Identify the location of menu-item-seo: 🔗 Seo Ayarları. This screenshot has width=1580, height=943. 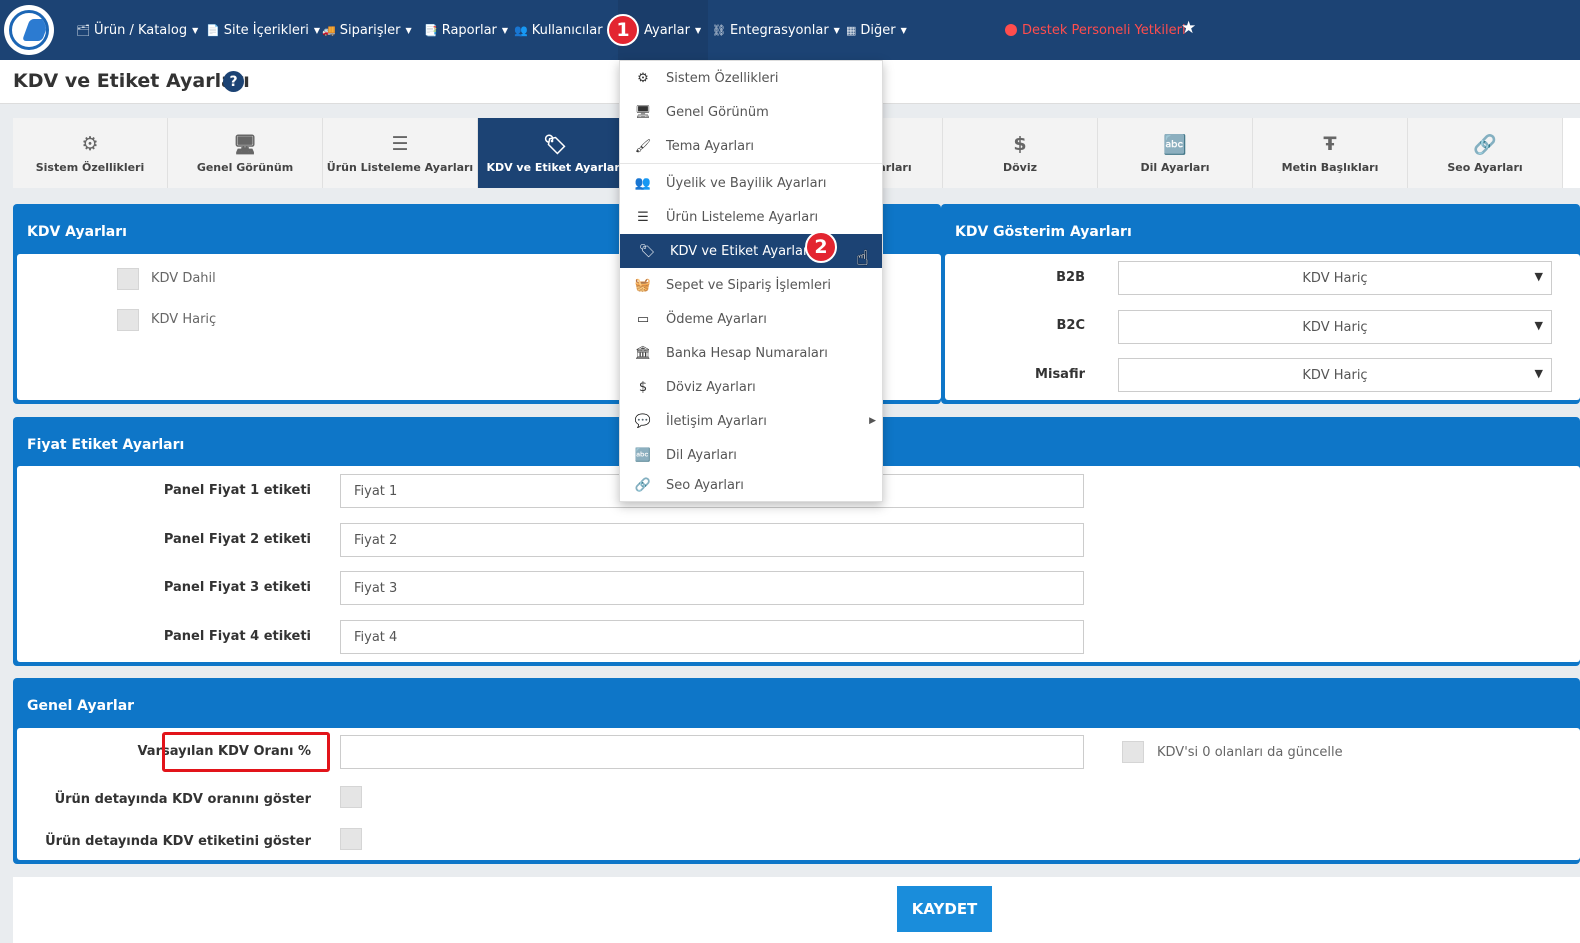
(751, 485).